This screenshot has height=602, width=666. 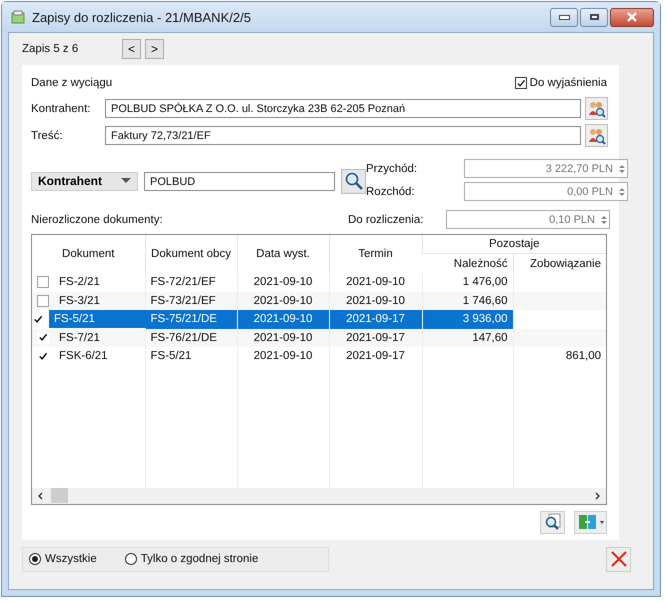 What do you see at coordinates (99, 282) in the screenshot?
I see `table-cell: FS-2/21` at bounding box center [99, 282].